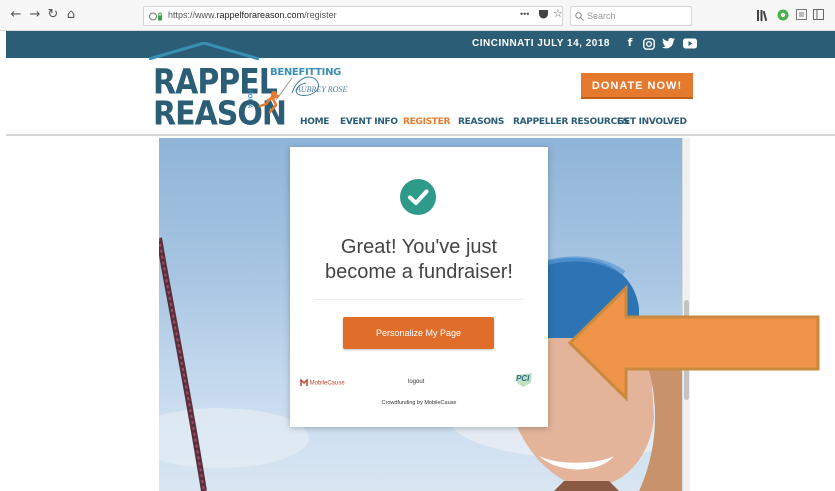 This screenshot has width=835, height=491. I want to click on search-icon, so click(579, 16).